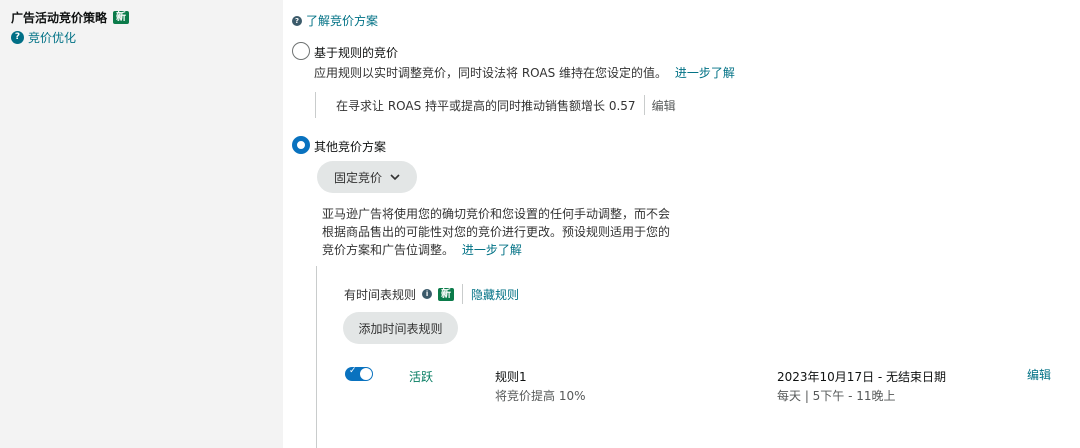 This screenshot has height=448, width=1080. I want to click on desc-line-last: 竞价方案和广告位调整。 进一步了解, so click(542, 250).